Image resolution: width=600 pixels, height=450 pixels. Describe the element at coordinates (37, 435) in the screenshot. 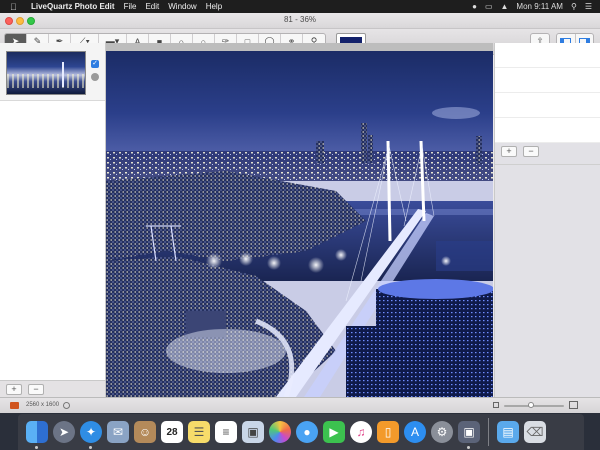

I see `finder-icon` at that location.